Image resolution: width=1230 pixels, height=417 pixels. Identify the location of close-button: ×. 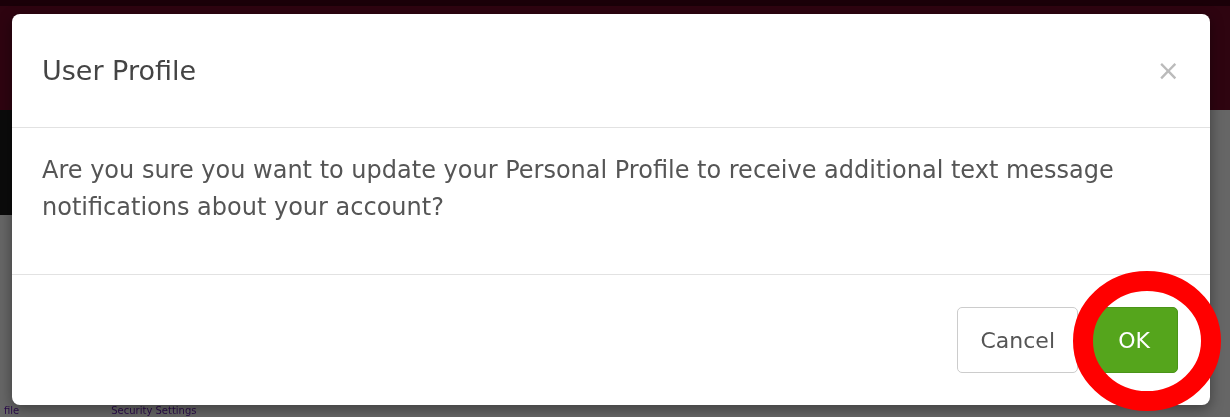
(1168, 70).